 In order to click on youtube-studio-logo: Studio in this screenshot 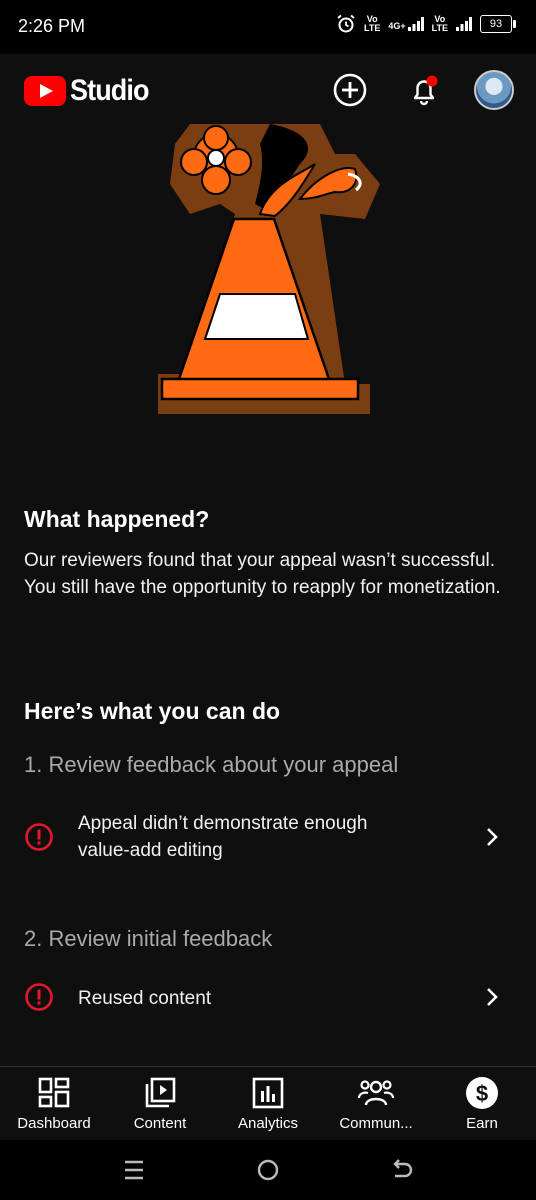, I will do `click(90, 91)`.